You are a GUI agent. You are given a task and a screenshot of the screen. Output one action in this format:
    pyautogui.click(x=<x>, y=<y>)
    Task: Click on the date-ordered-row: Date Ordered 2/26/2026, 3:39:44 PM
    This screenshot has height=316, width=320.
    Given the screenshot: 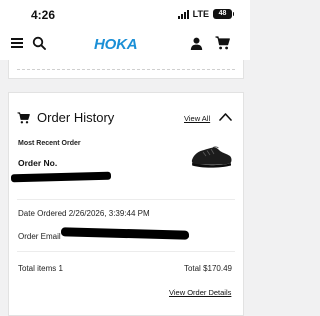 What is the action you would take?
    pyautogui.click(x=84, y=213)
    